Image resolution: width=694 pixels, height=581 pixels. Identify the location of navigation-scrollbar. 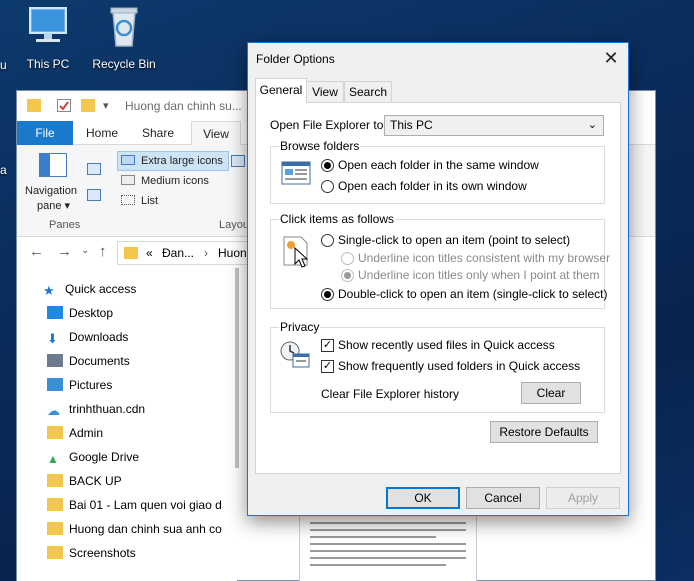
(237, 368).